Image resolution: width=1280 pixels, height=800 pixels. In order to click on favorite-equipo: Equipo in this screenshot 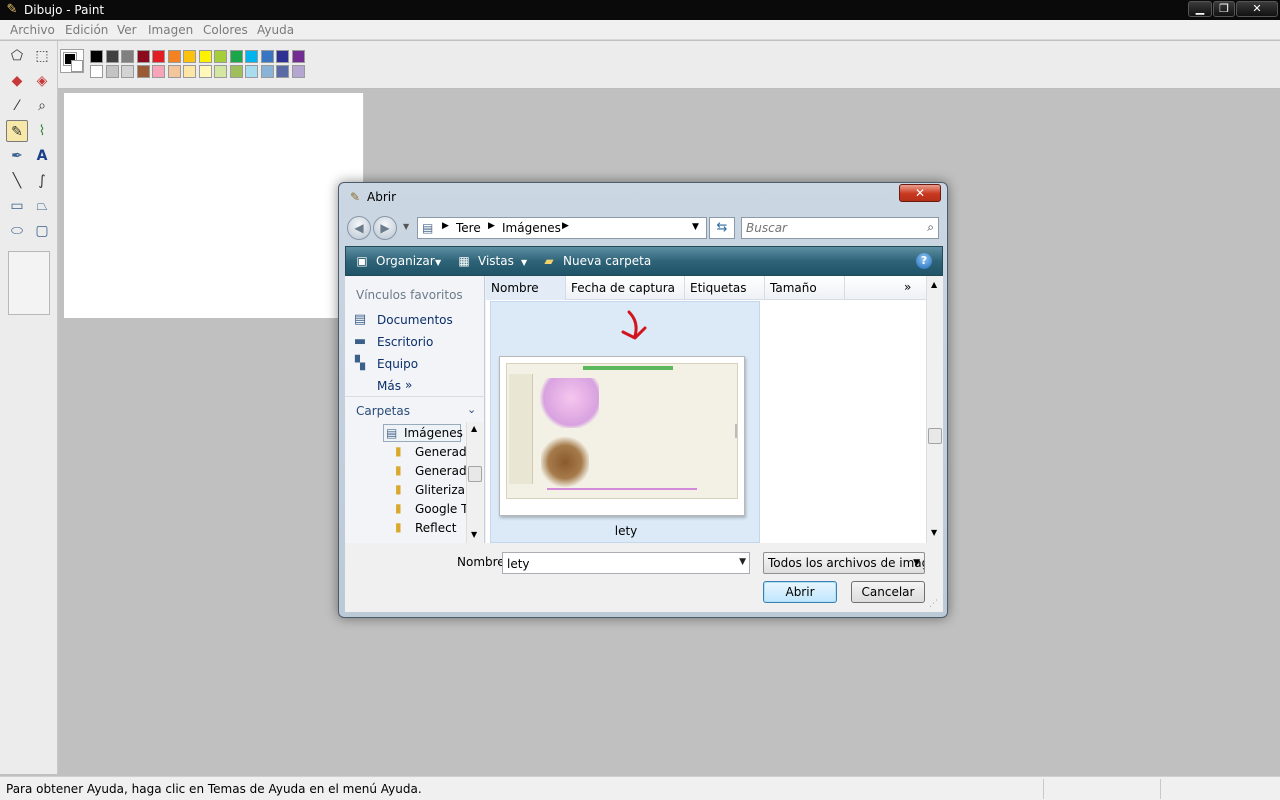, I will do `click(397, 364)`.